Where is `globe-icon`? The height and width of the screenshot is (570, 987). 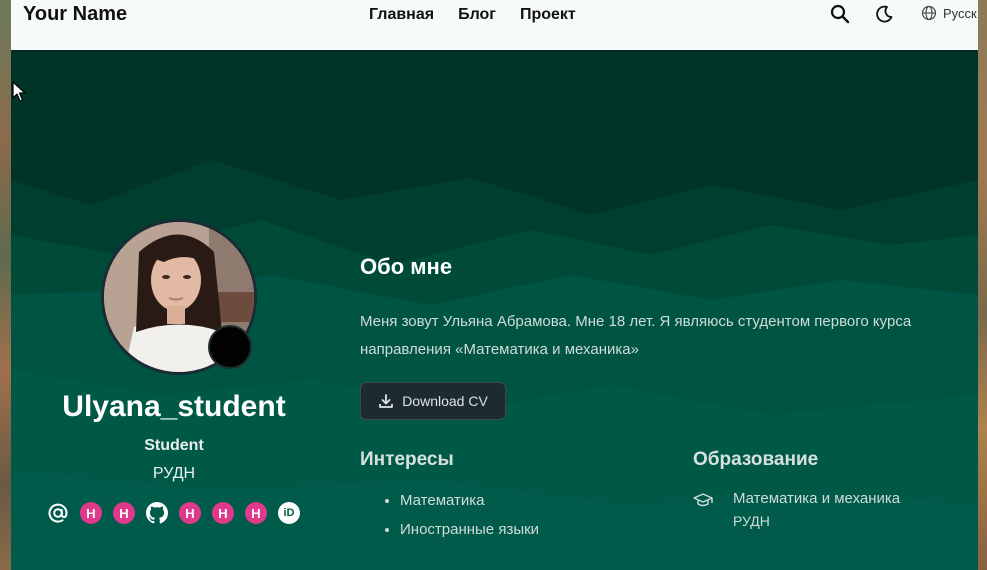 globe-icon is located at coordinates (929, 13).